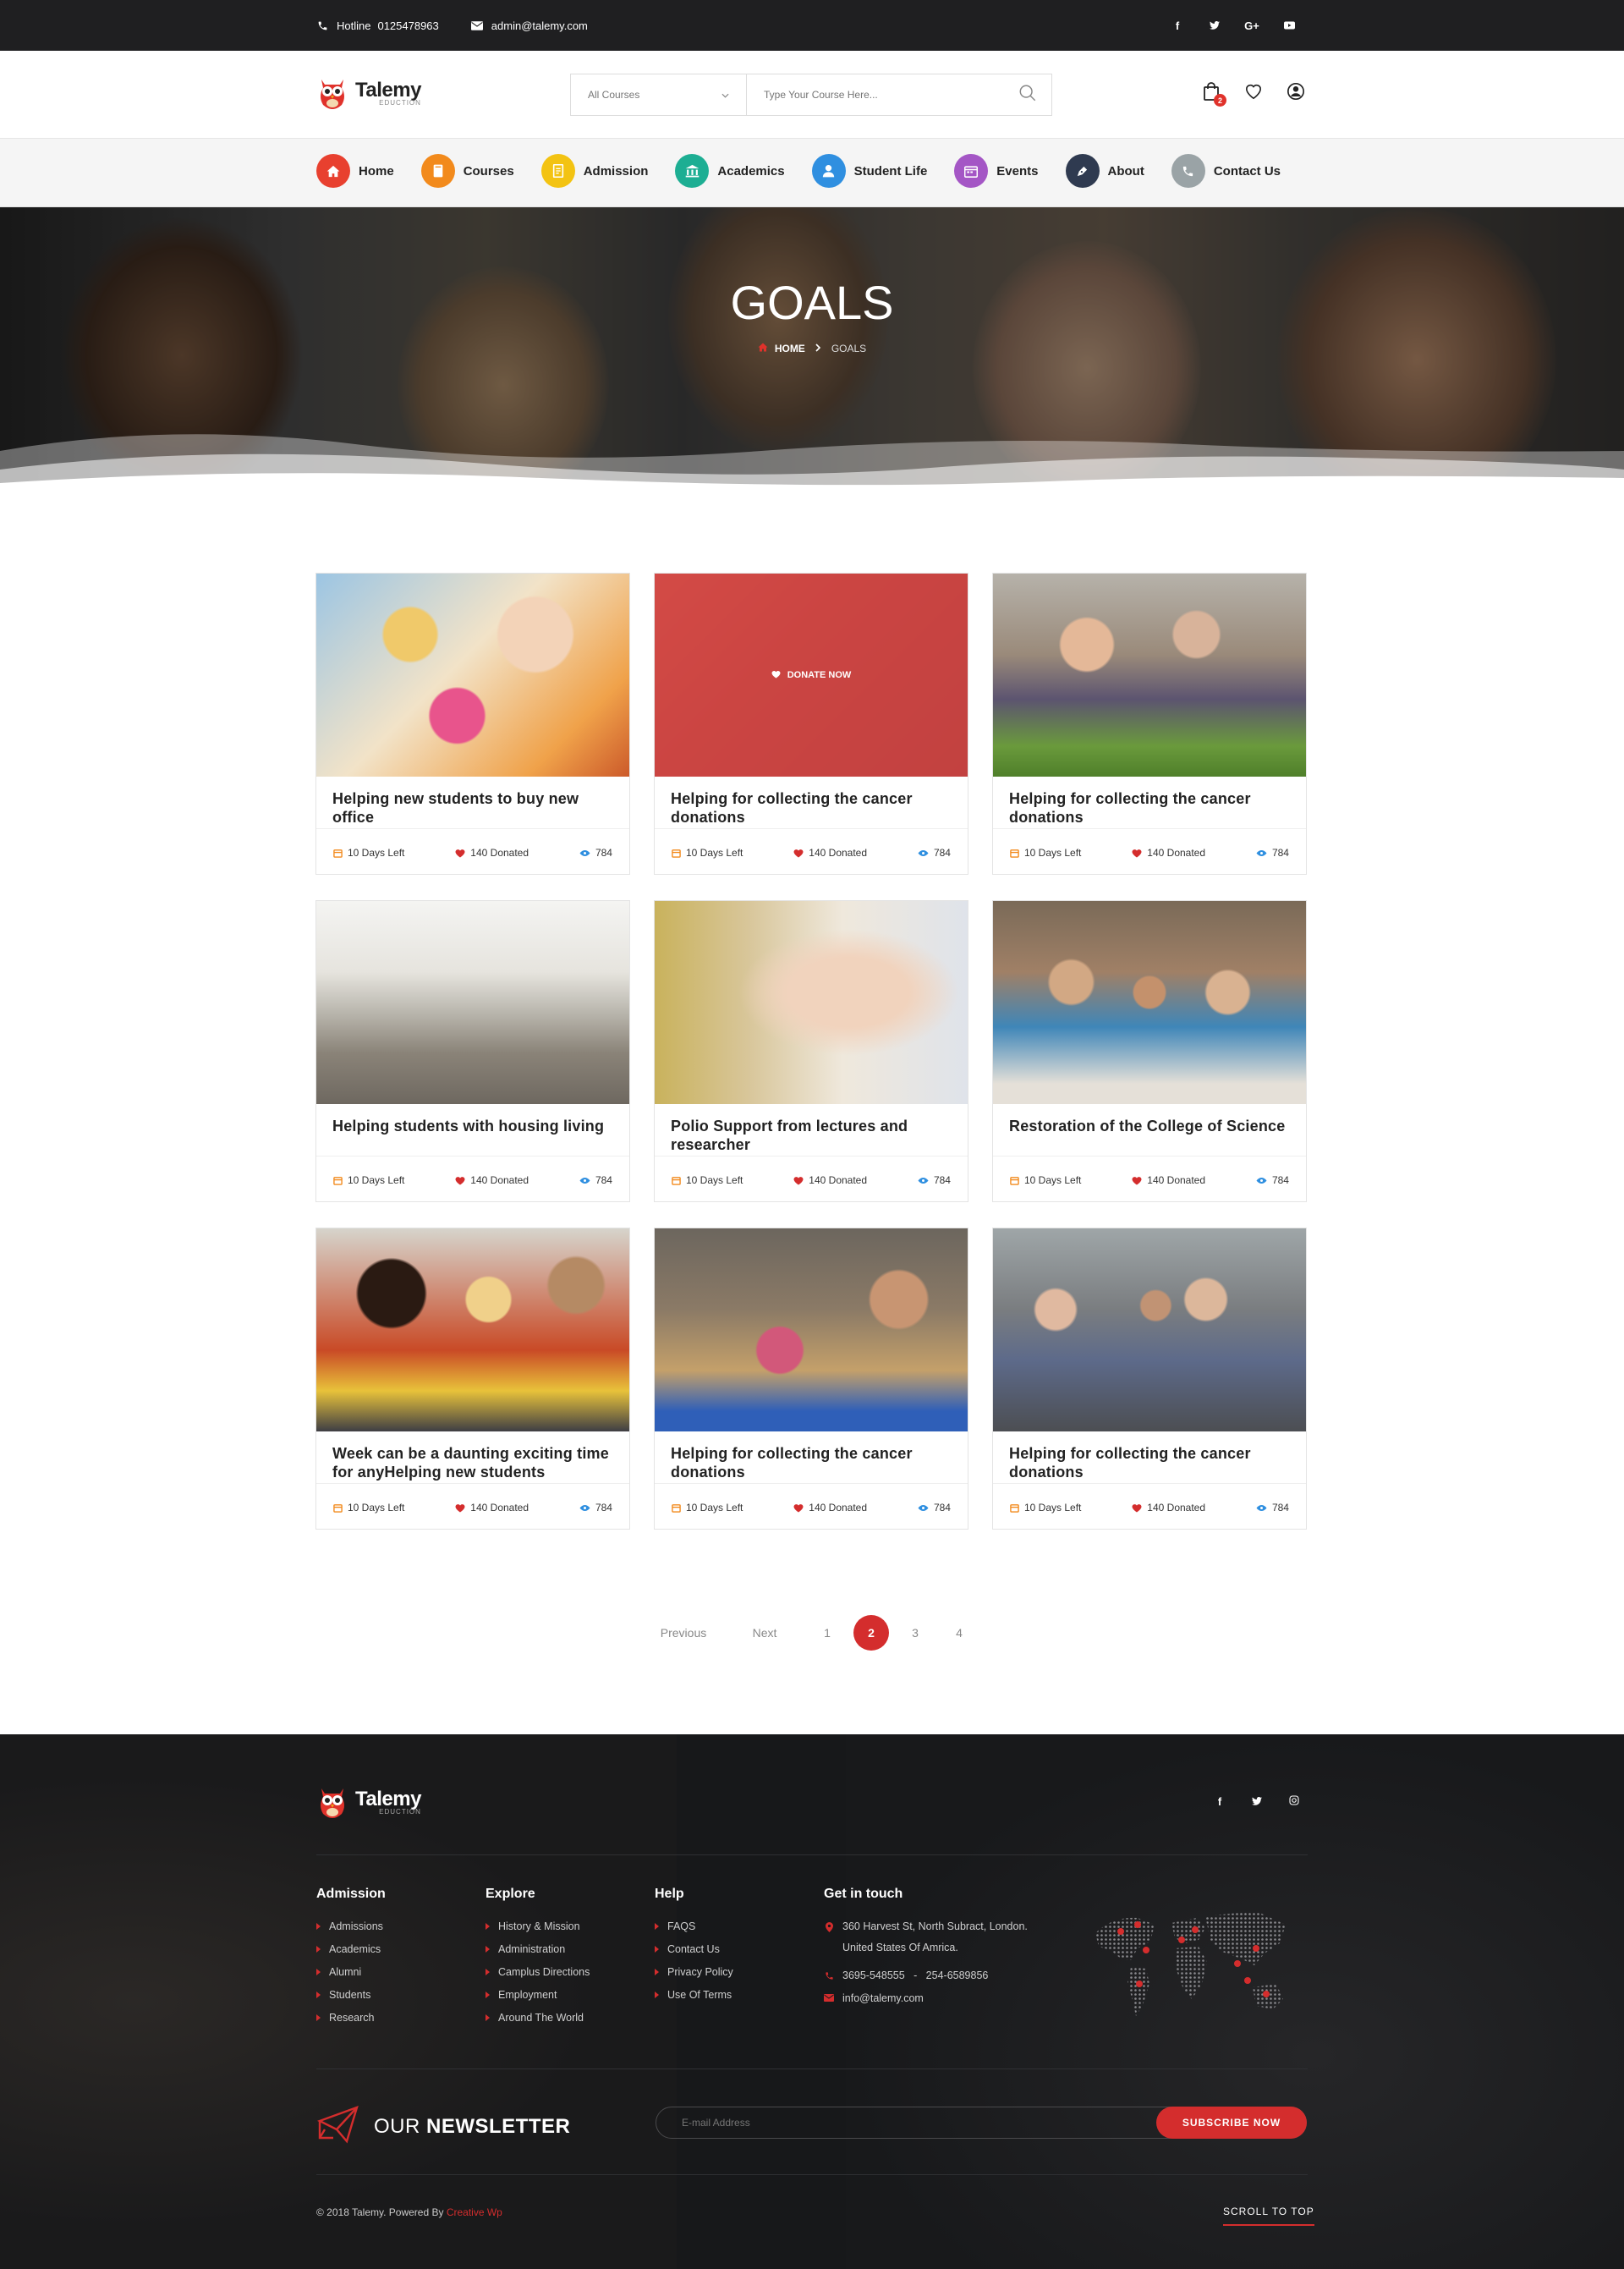  I want to click on nav-item-admission: Admission, so click(594, 171).